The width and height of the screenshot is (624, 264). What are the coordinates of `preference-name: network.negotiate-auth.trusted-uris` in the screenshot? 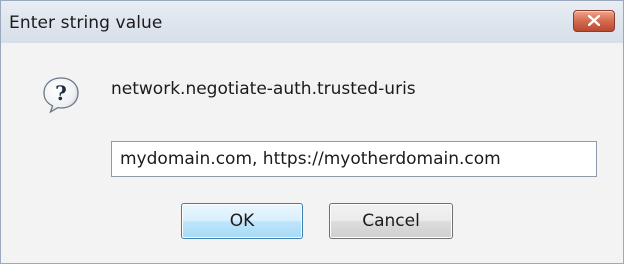 It's located at (263, 89).